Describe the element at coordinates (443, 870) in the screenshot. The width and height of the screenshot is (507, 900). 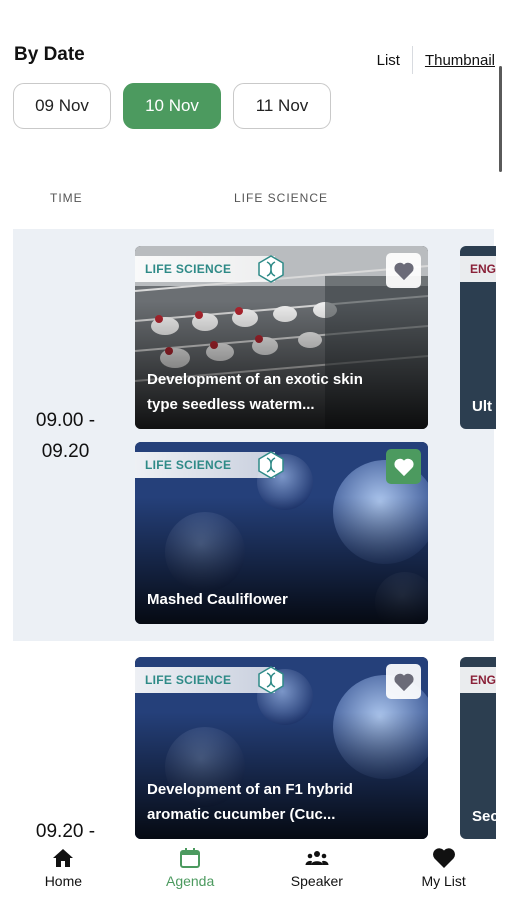
I see `nav-my-list: My List` at that location.